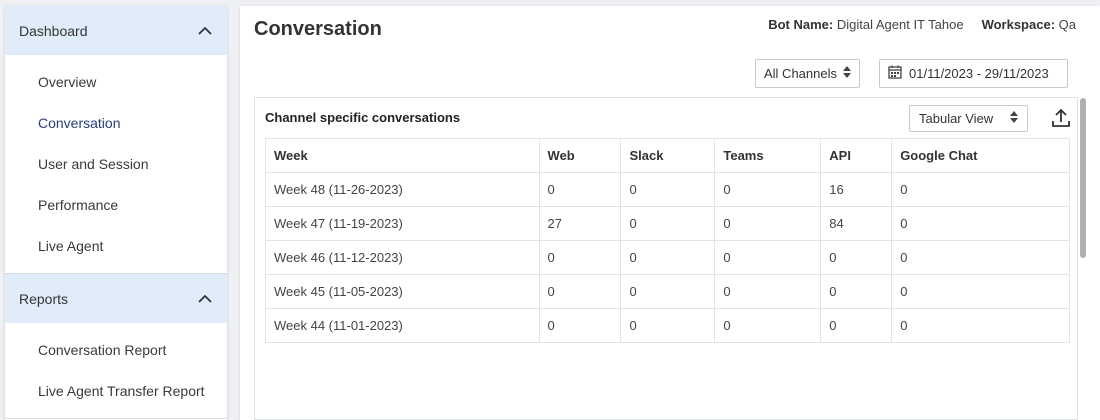  What do you see at coordinates (44, 298) in the screenshot?
I see `sidebar-section-title: Reports` at bounding box center [44, 298].